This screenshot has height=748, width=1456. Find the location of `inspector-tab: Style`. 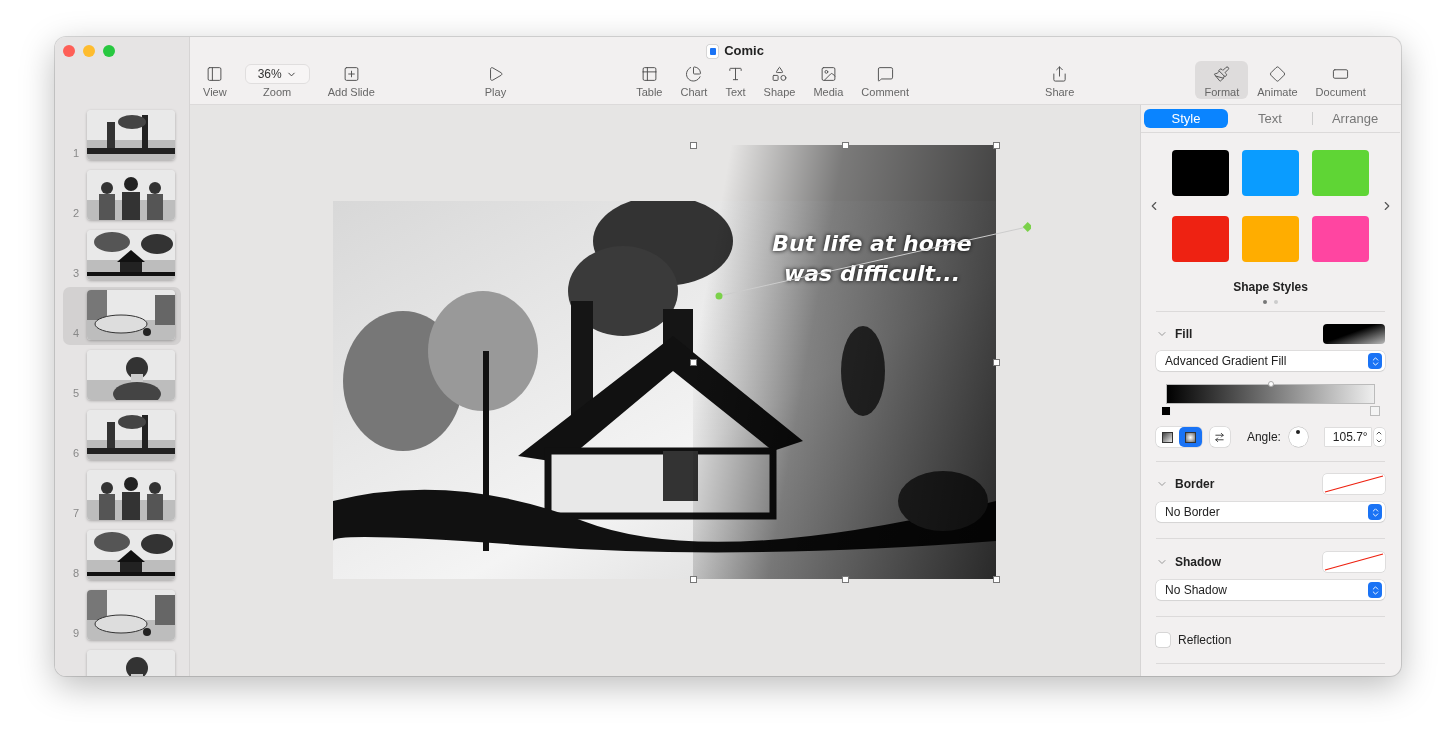

inspector-tab: Style is located at coordinates (1186, 118).